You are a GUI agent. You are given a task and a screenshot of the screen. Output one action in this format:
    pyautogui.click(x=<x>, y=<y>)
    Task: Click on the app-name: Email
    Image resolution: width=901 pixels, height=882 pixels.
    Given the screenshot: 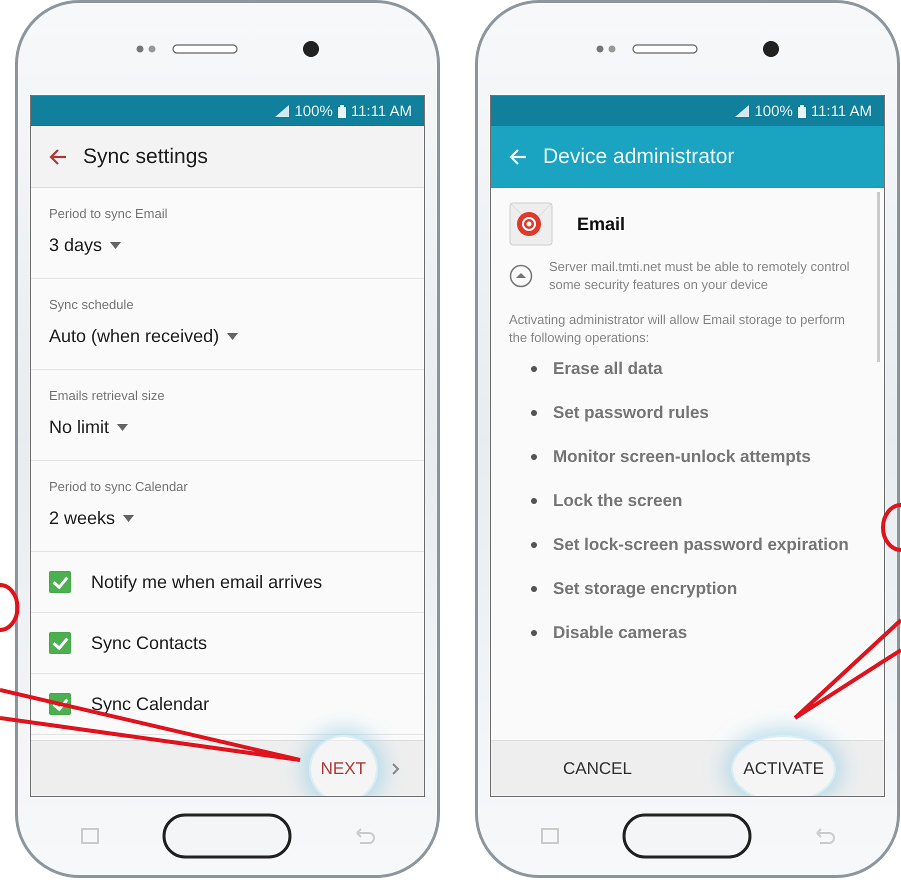 What is the action you would take?
    pyautogui.click(x=601, y=224)
    